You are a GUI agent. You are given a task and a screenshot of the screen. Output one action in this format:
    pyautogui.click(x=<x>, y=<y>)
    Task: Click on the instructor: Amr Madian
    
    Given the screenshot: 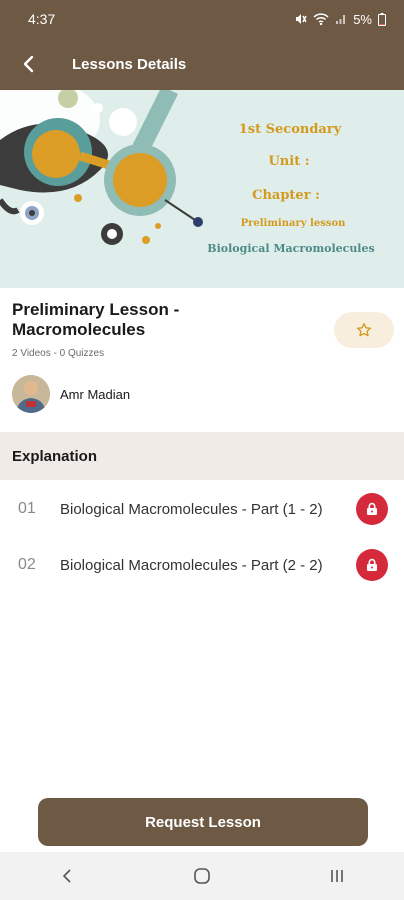 What is the action you would take?
    pyautogui.click(x=71, y=394)
    